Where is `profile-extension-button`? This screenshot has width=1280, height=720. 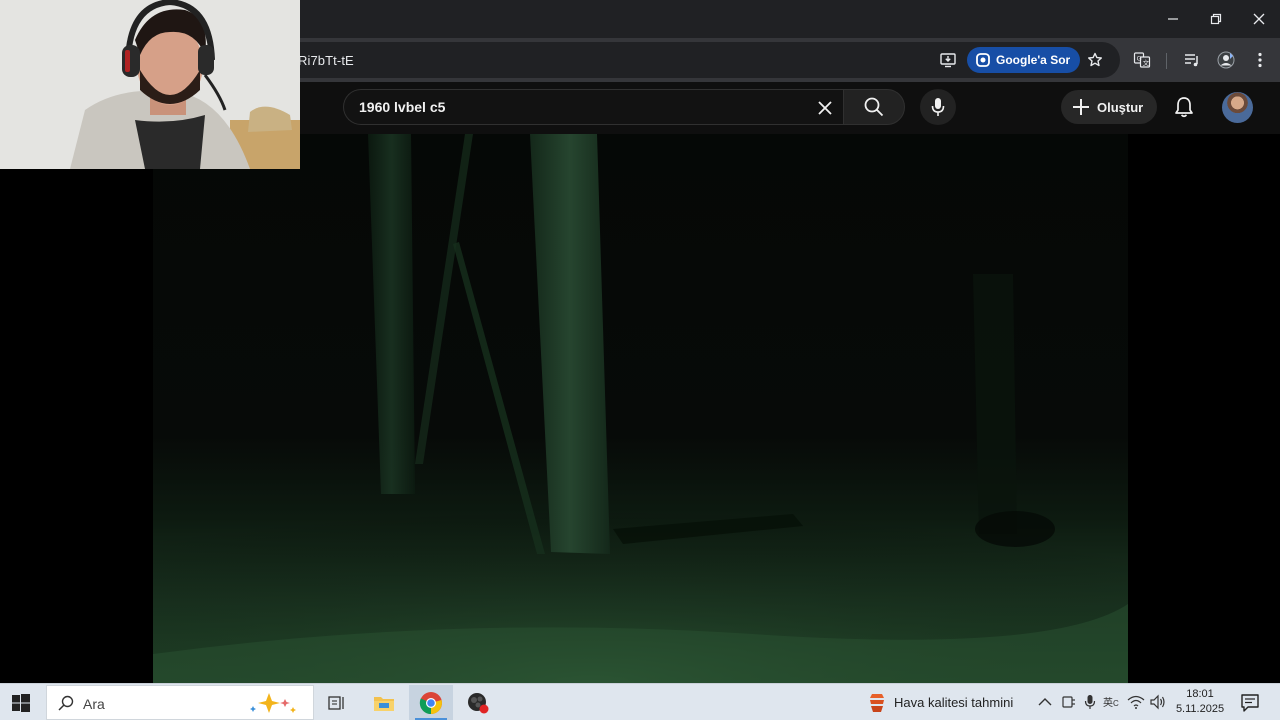 profile-extension-button is located at coordinates (1226, 60).